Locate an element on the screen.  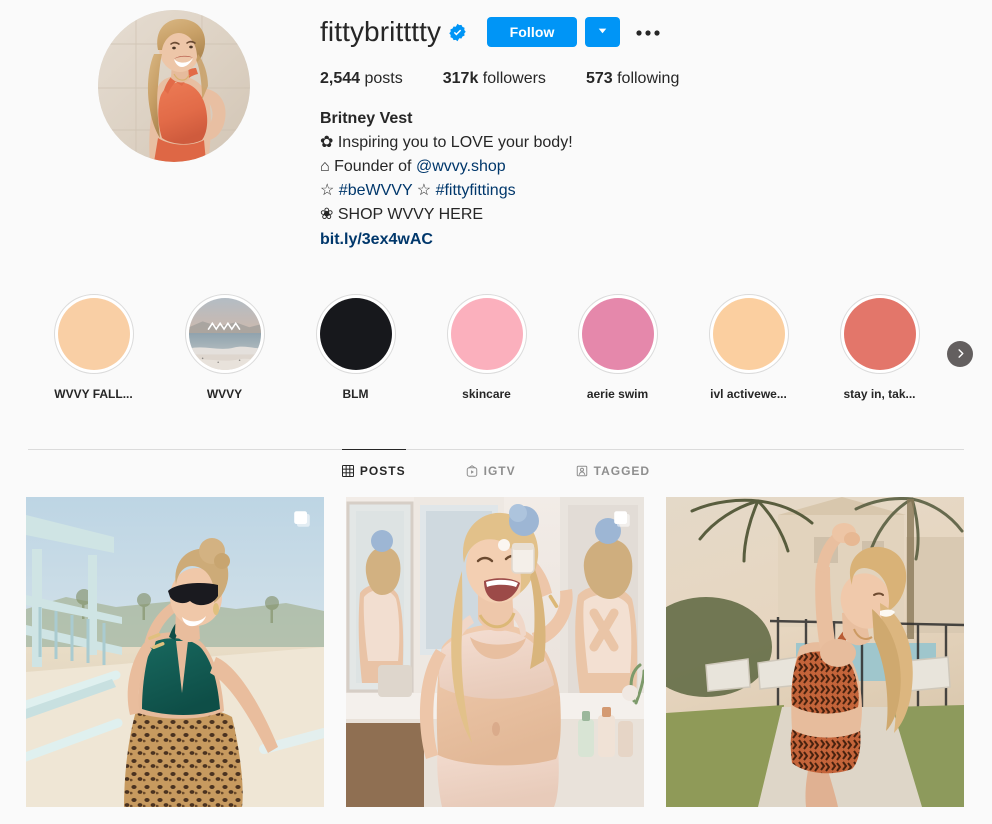
chevron-right-icon is located at coordinates (960, 354).